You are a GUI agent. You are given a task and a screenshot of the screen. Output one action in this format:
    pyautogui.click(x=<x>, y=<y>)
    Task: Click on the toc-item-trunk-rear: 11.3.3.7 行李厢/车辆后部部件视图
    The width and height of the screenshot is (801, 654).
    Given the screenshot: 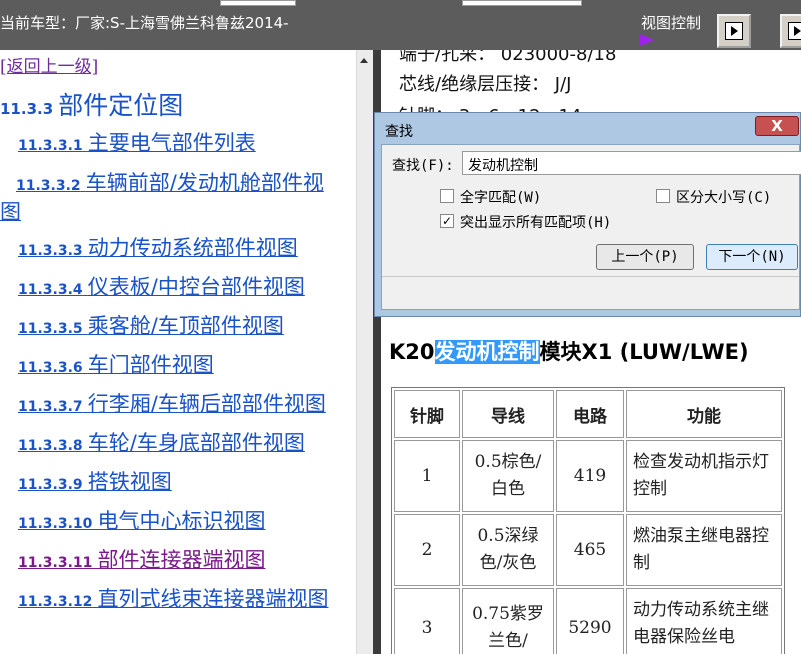 What is the action you would take?
    pyautogui.click(x=186, y=405)
    